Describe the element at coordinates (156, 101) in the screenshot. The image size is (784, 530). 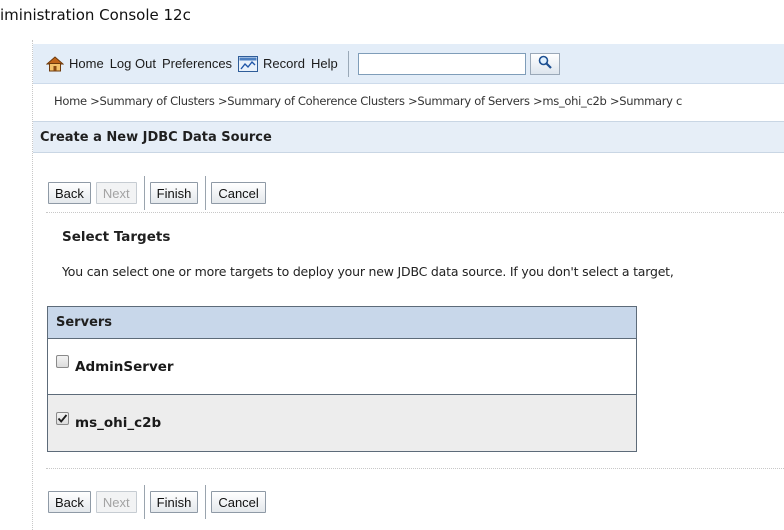
I see `breadcrumb-summary-of-clusters: Summary of Clusters` at that location.